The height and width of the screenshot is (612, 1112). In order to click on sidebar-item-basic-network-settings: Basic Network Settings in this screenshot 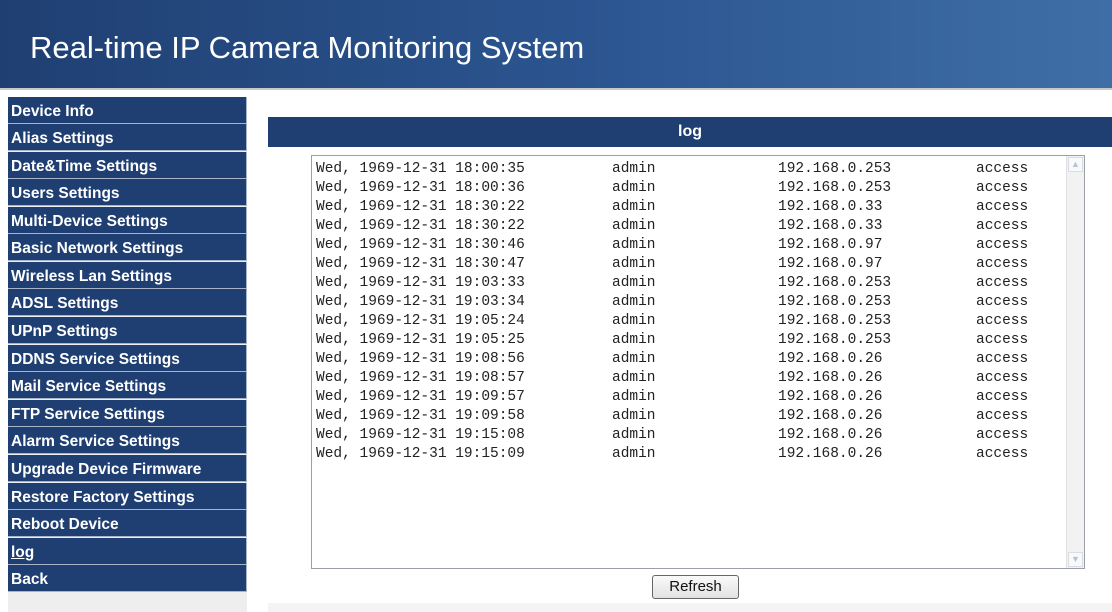, I will do `click(127, 247)`.